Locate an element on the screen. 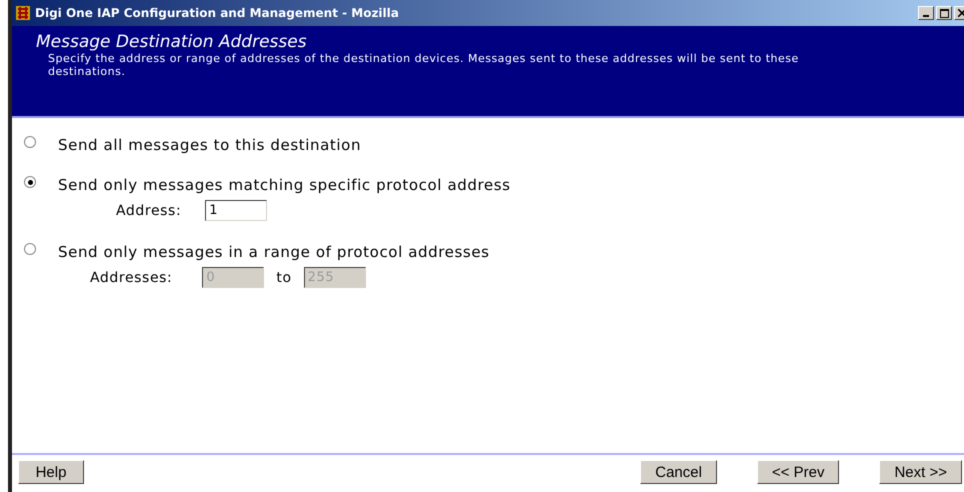 This screenshot has width=964, height=492. page-description: Specify the address or range of addresses of the destination devices. Messages sent to these addresses will be sent to these destinations. is located at coordinates (423, 65).